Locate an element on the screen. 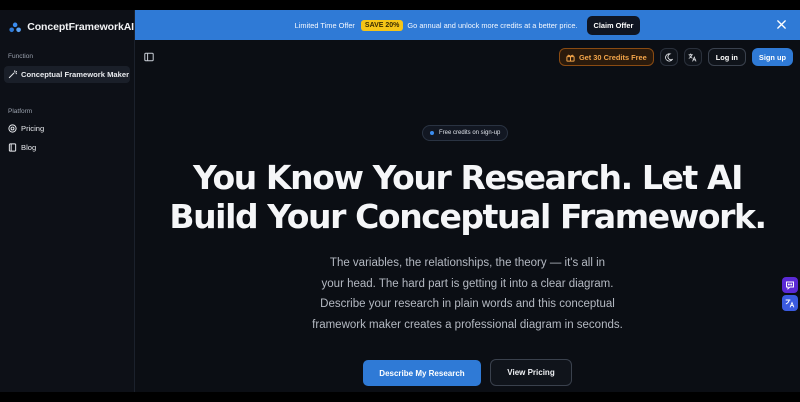 The image size is (800, 402). sidebar-item-label: Blog is located at coordinates (29, 147).